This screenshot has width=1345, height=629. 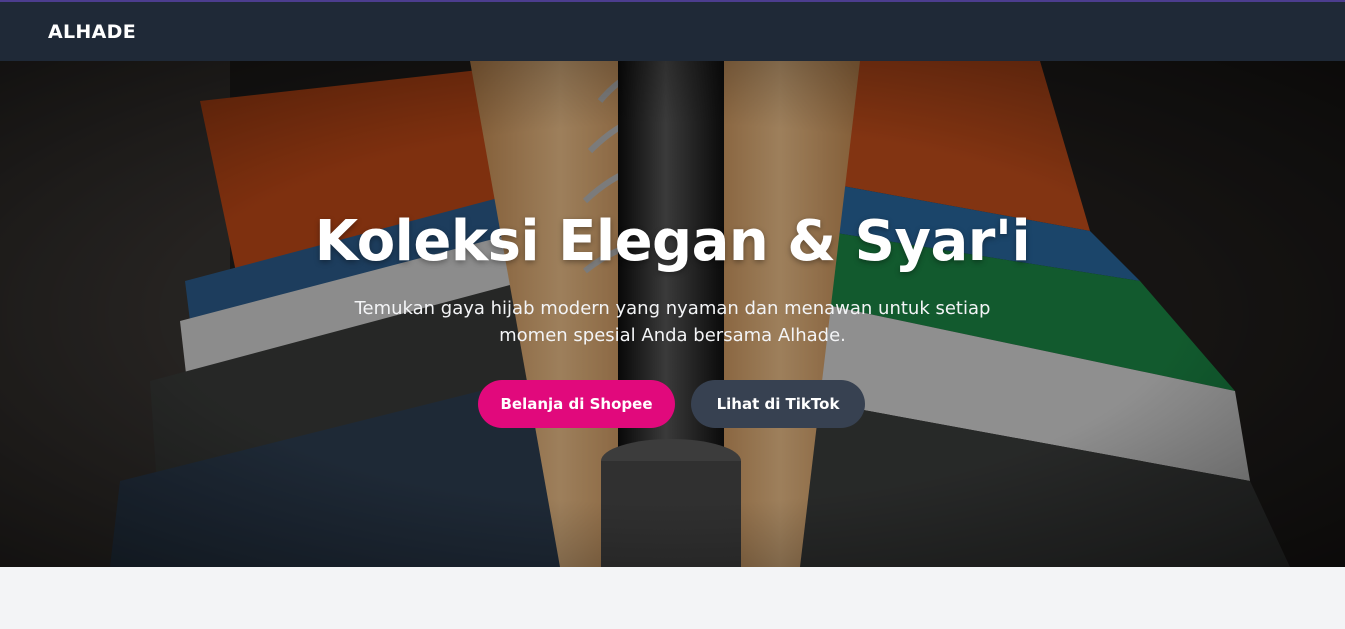 What do you see at coordinates (672, 241) in the screenshot?
I see `hero-title: Koleksi Elegan & Syar'i` at bounding box center [672, 241].